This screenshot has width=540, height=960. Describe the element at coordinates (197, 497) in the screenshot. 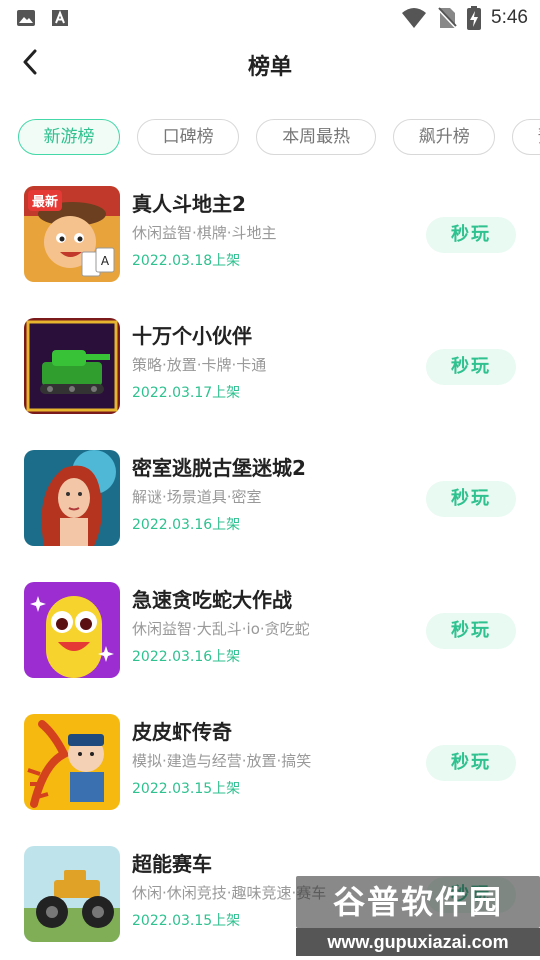

I see `game-tags: 解谜·场景道具·密室` at that location.